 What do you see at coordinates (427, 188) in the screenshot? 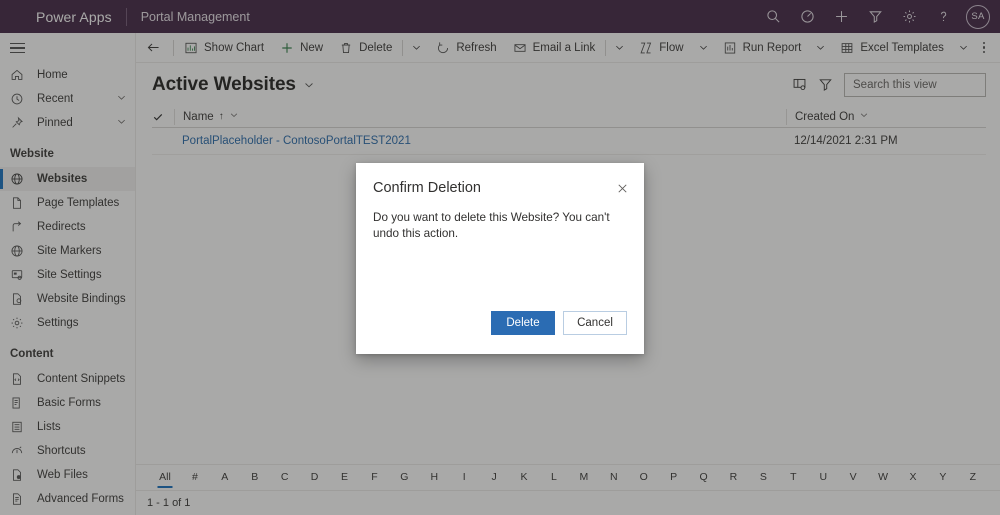
I see `dialog-title: Confirm Deletion` at bounding box center [427, 188].